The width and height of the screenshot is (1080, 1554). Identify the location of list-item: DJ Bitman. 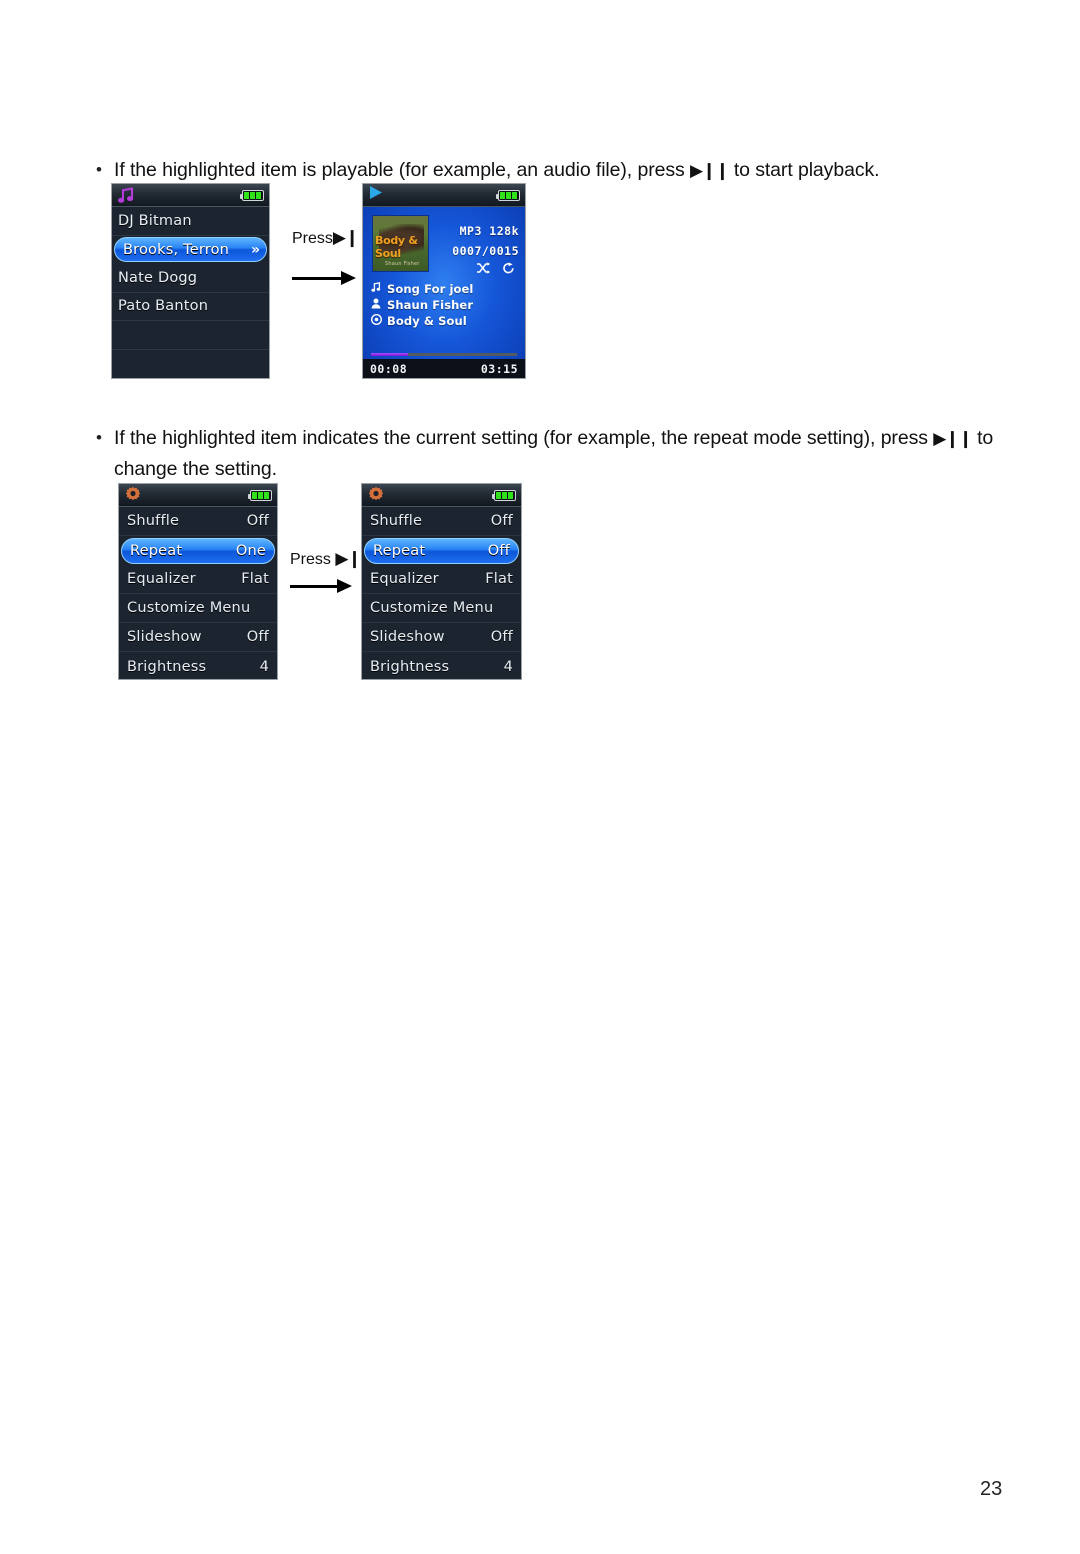
(190, 221).